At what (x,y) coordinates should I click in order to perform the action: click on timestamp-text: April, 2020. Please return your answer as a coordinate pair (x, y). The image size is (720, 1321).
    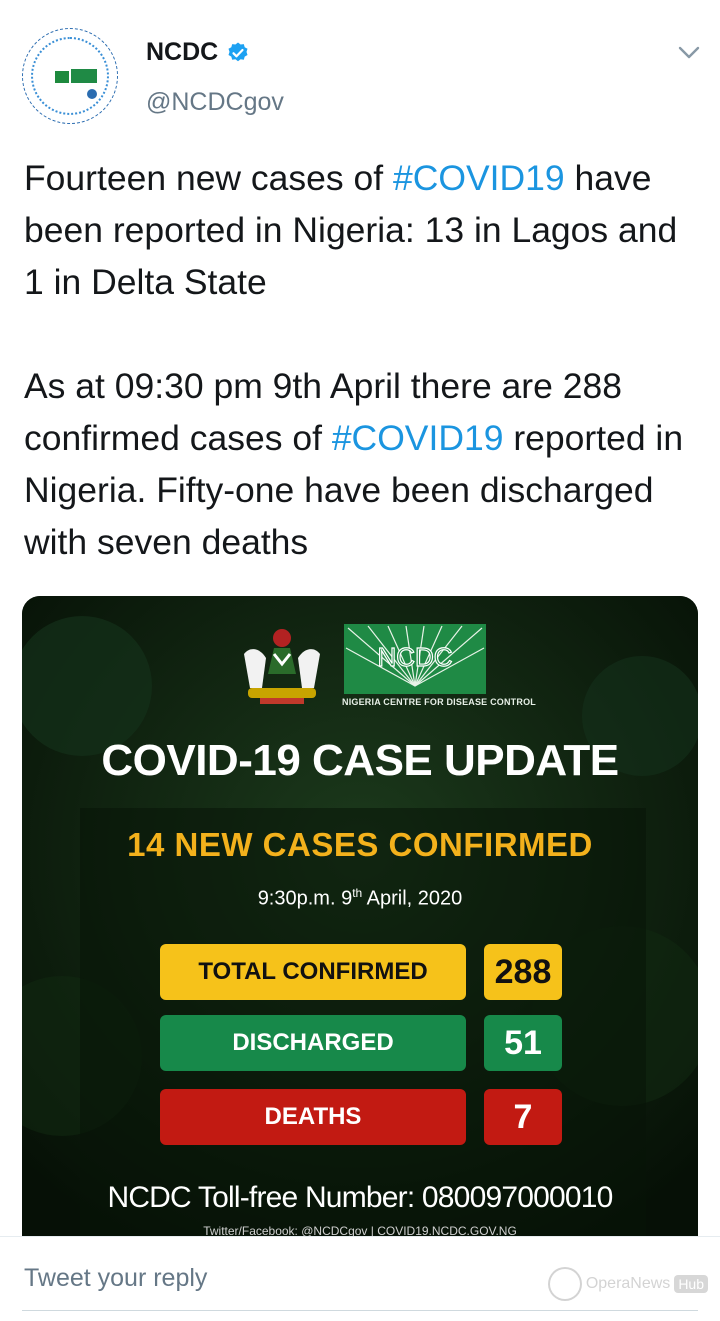
    Looking at the image, I should click on (412, 898).